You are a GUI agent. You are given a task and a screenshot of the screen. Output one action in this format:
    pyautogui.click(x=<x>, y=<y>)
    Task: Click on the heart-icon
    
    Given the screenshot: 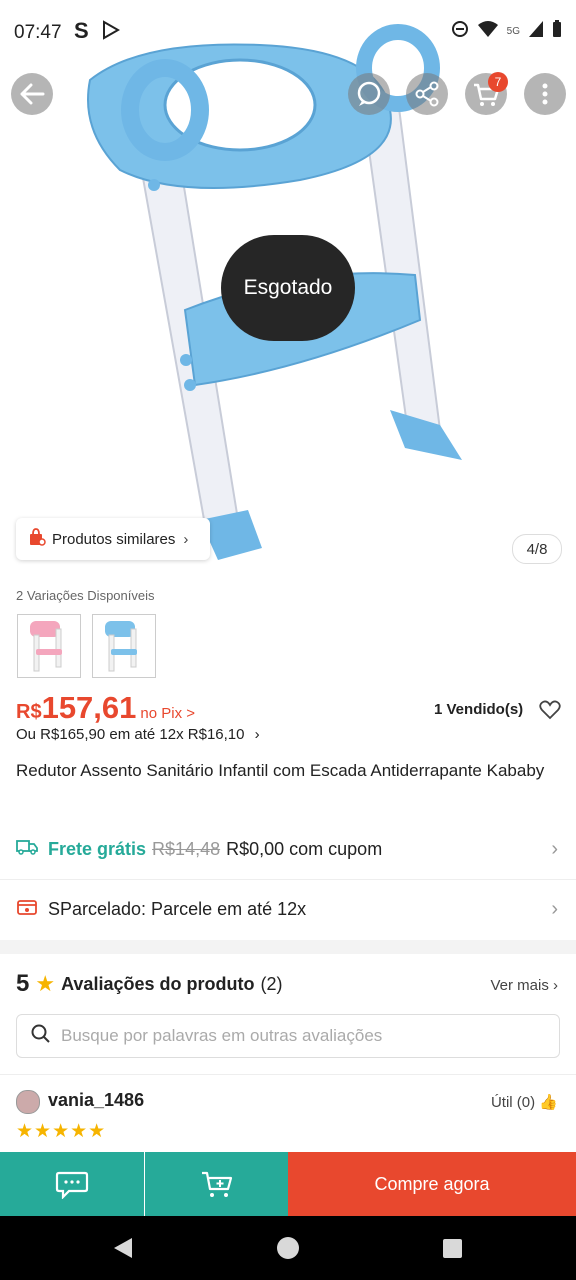 What is the action you would take?
    pyautogui.click(x=550, y=710)
    